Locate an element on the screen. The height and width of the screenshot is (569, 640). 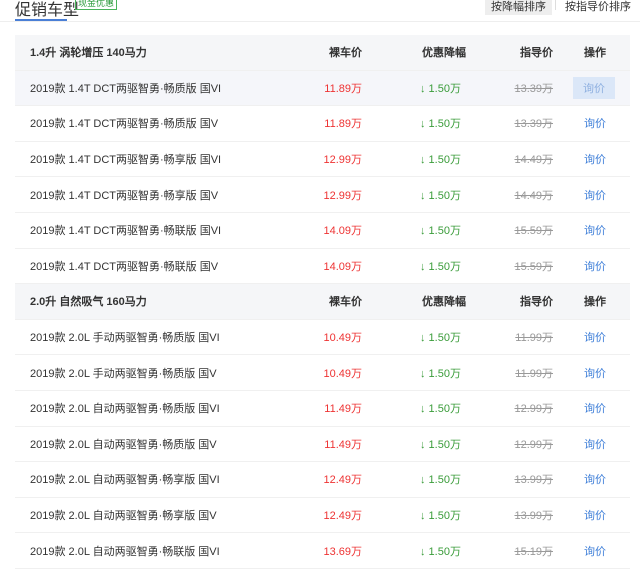
model-name: 2019款 1.4T DCT两驱智勇·畅联版 国V is located at coordinates (124, 266).